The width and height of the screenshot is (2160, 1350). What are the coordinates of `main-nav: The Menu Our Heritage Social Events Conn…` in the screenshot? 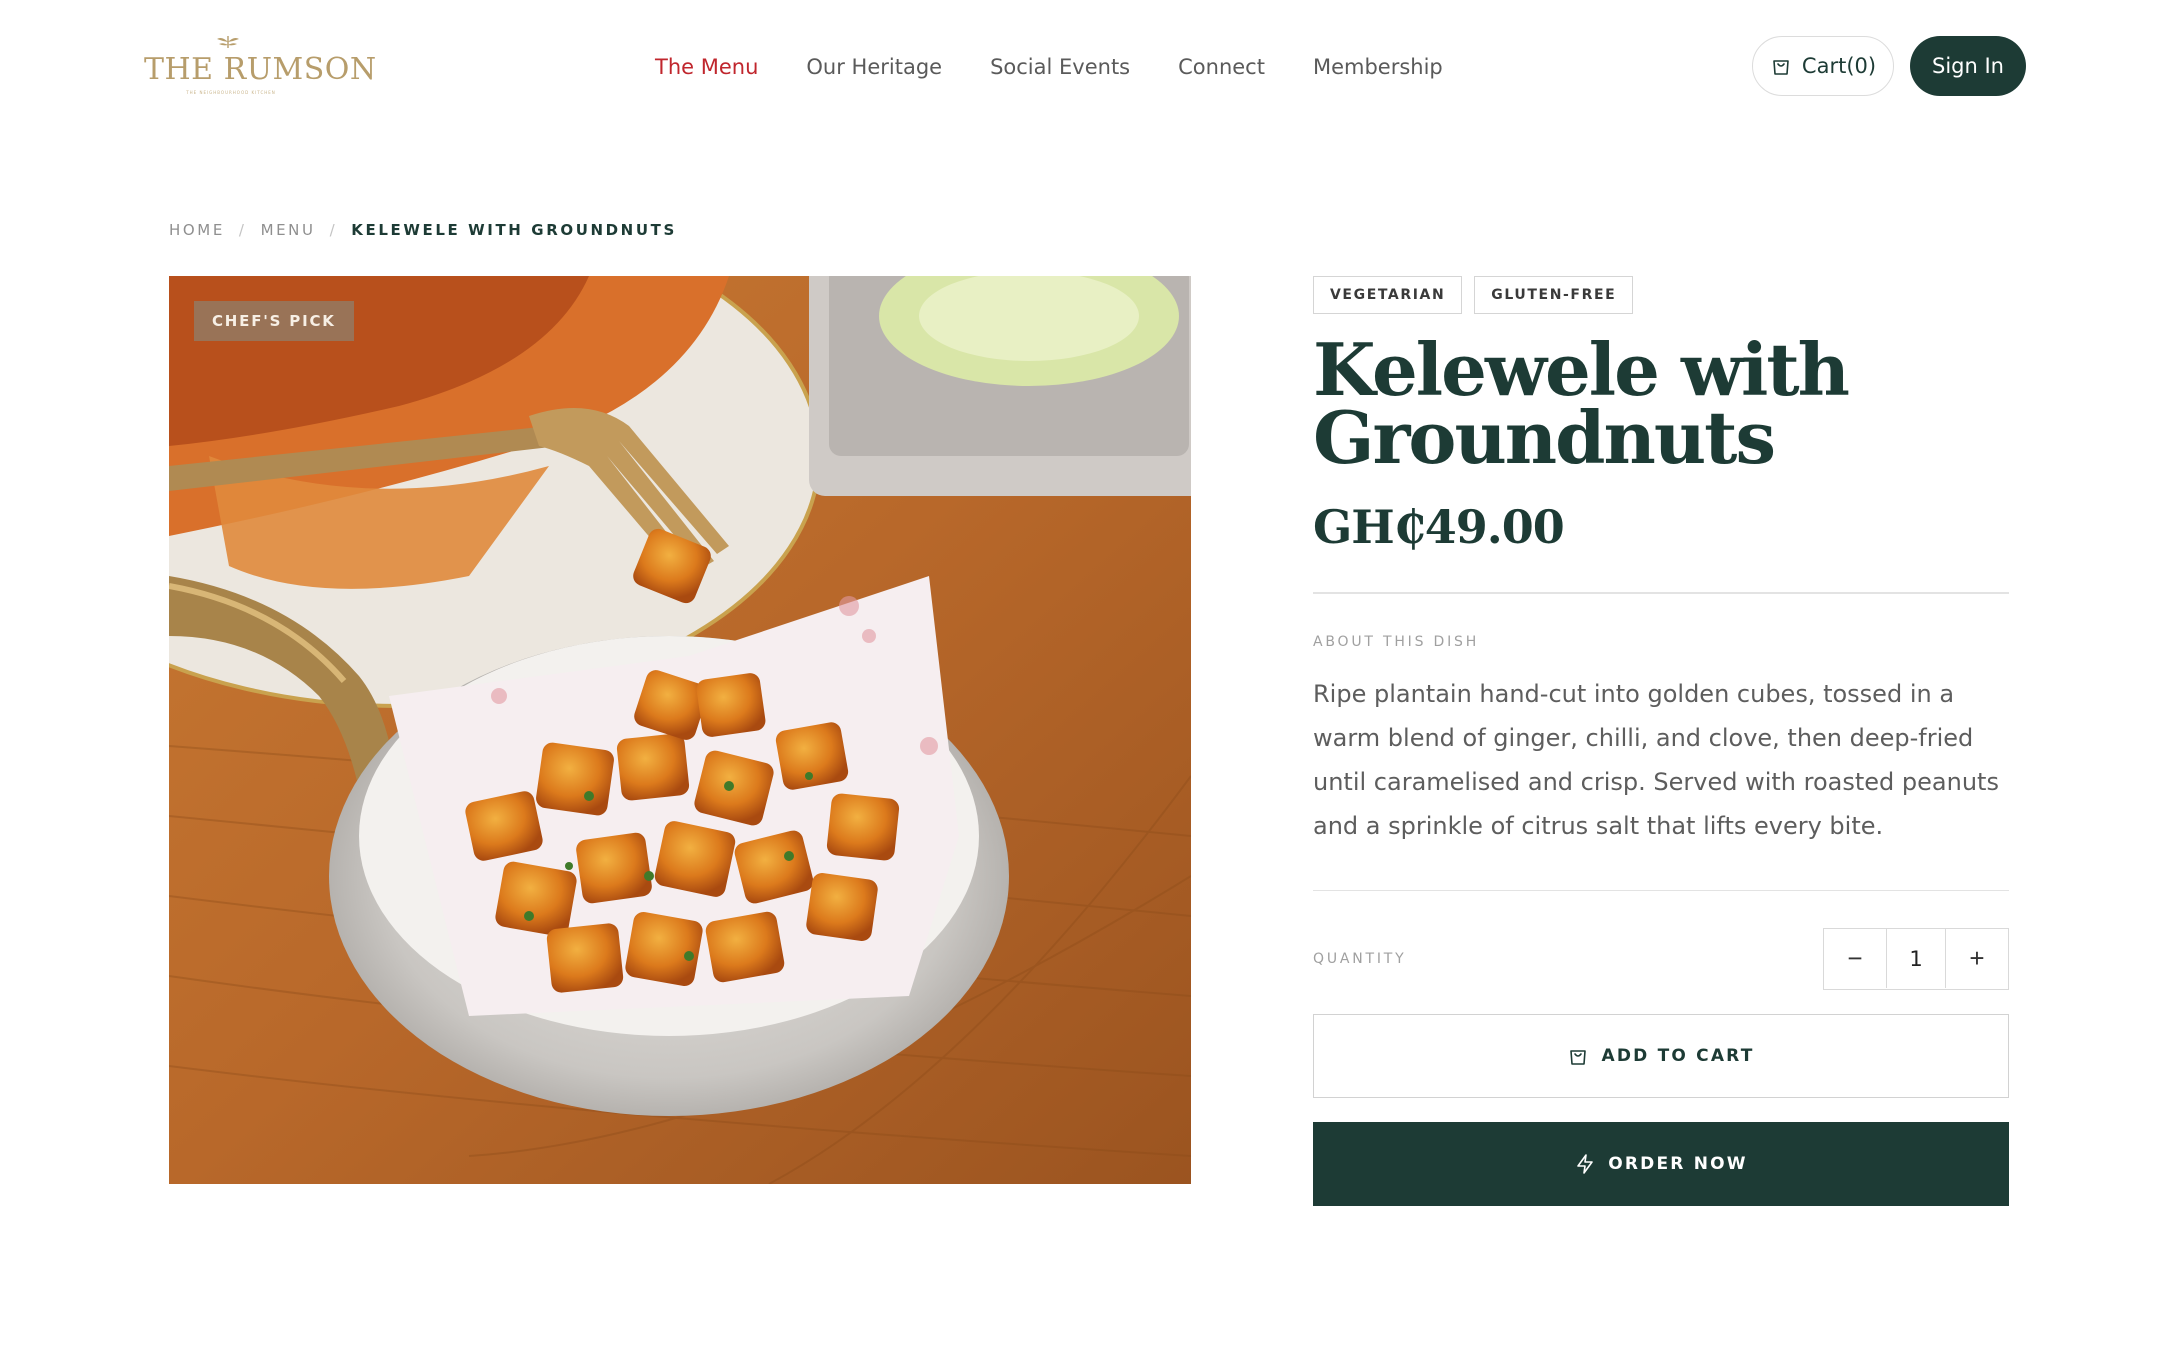 It's located at (1049, 67).